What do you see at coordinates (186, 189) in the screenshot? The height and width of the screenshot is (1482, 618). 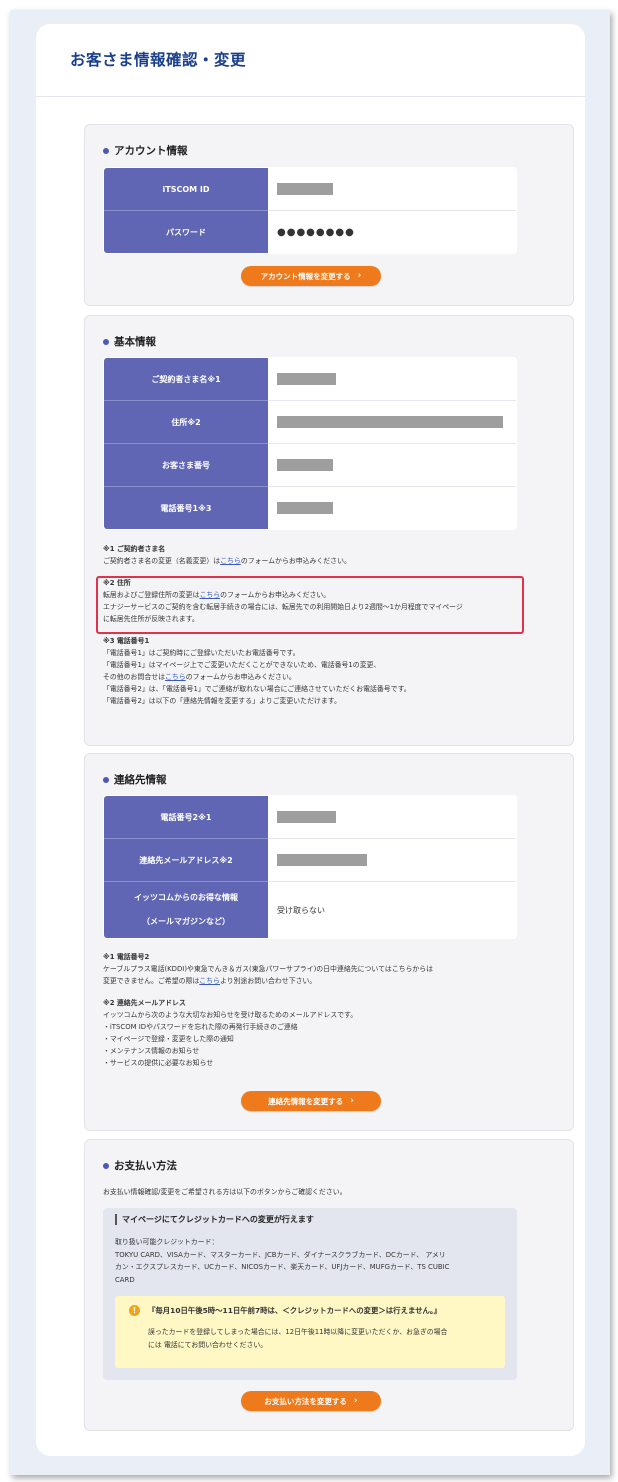 I see `row-label: iTSCOM ID` at bounding box center [186, 189].